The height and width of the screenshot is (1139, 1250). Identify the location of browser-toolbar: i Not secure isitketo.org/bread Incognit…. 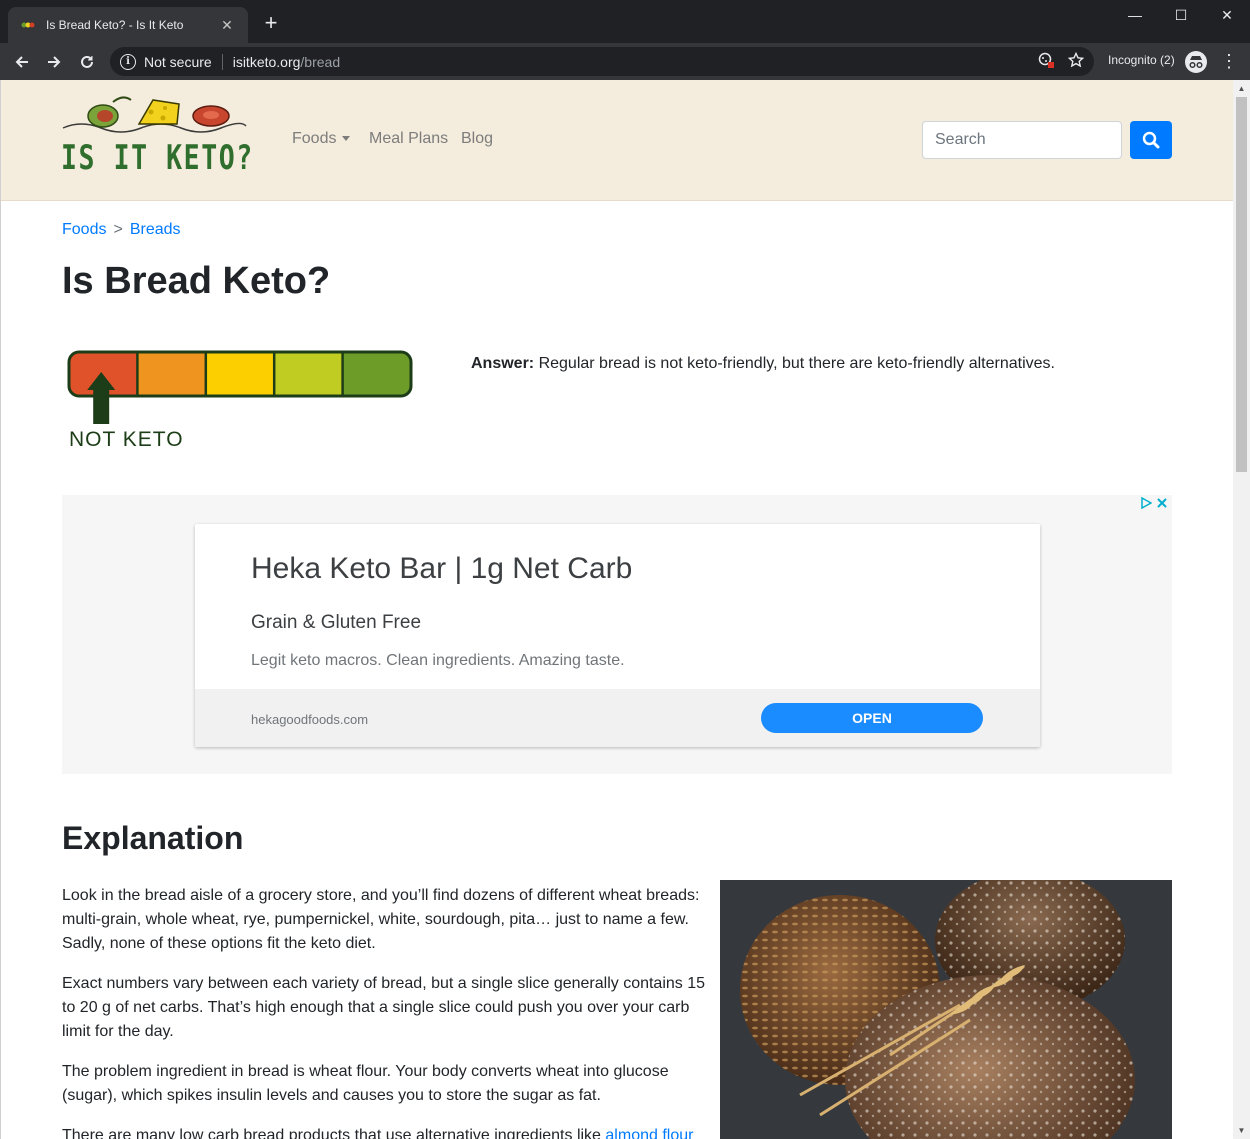
(625, 61).